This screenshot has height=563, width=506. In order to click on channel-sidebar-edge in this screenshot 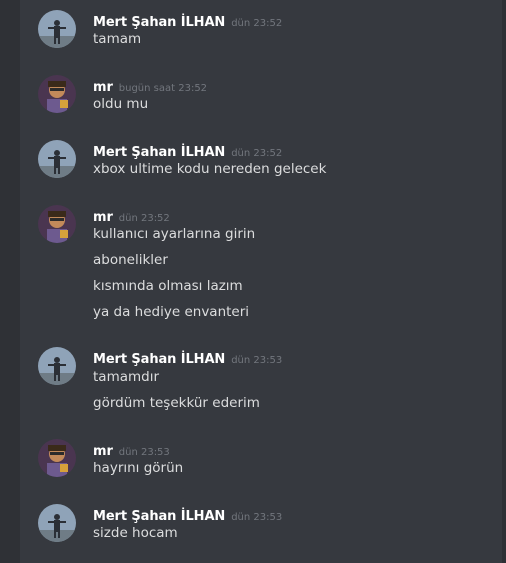, I will do `click(10, 281)`.